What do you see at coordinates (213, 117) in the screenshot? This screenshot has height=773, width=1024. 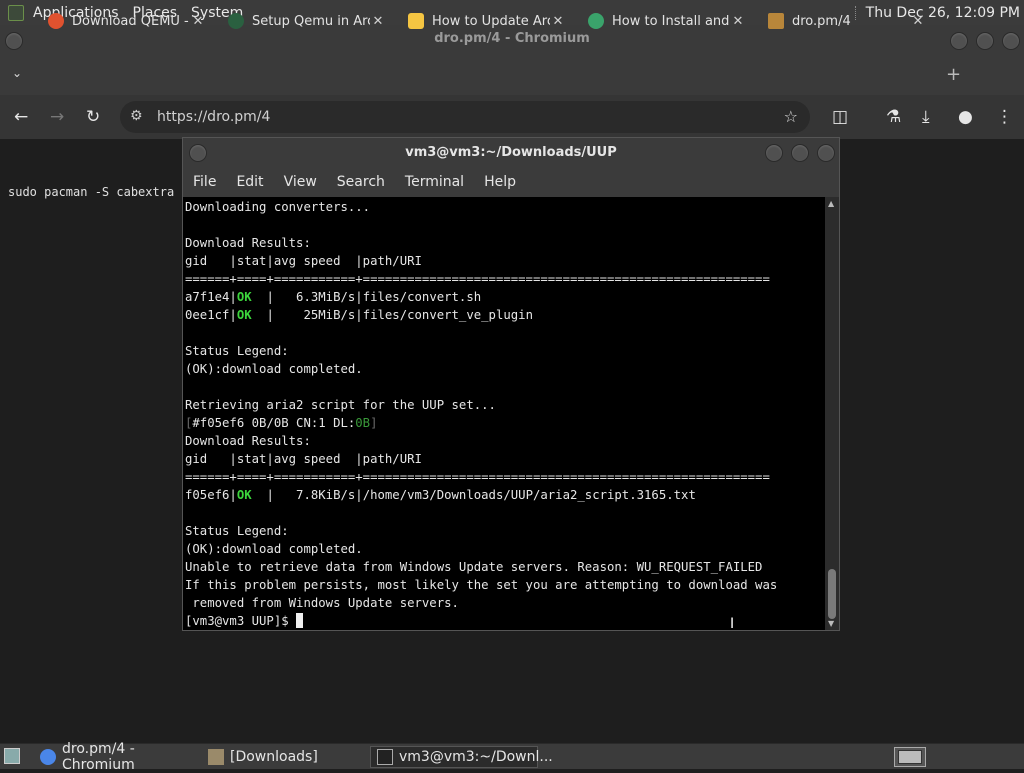 I see `url-text: https://dro.pm/4` at bounding box center [213, 117].